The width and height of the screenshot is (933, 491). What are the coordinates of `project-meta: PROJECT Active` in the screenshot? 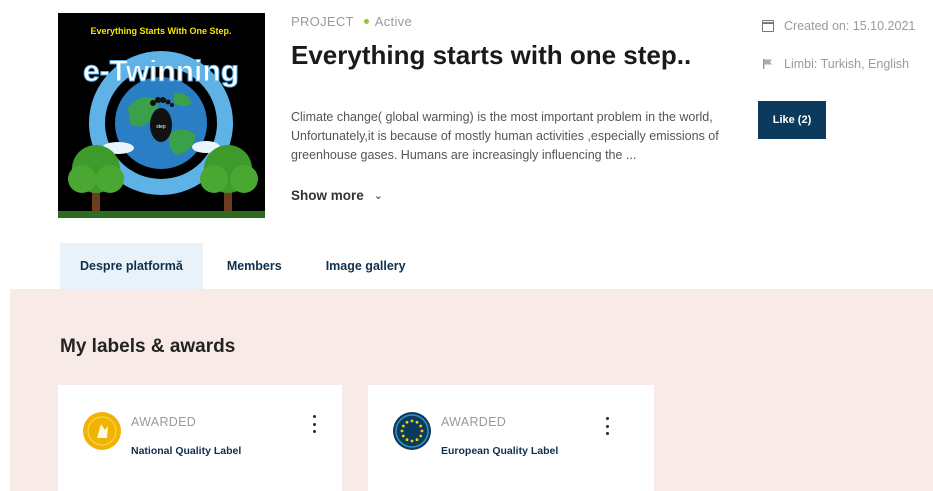 It's located at (351, 21).